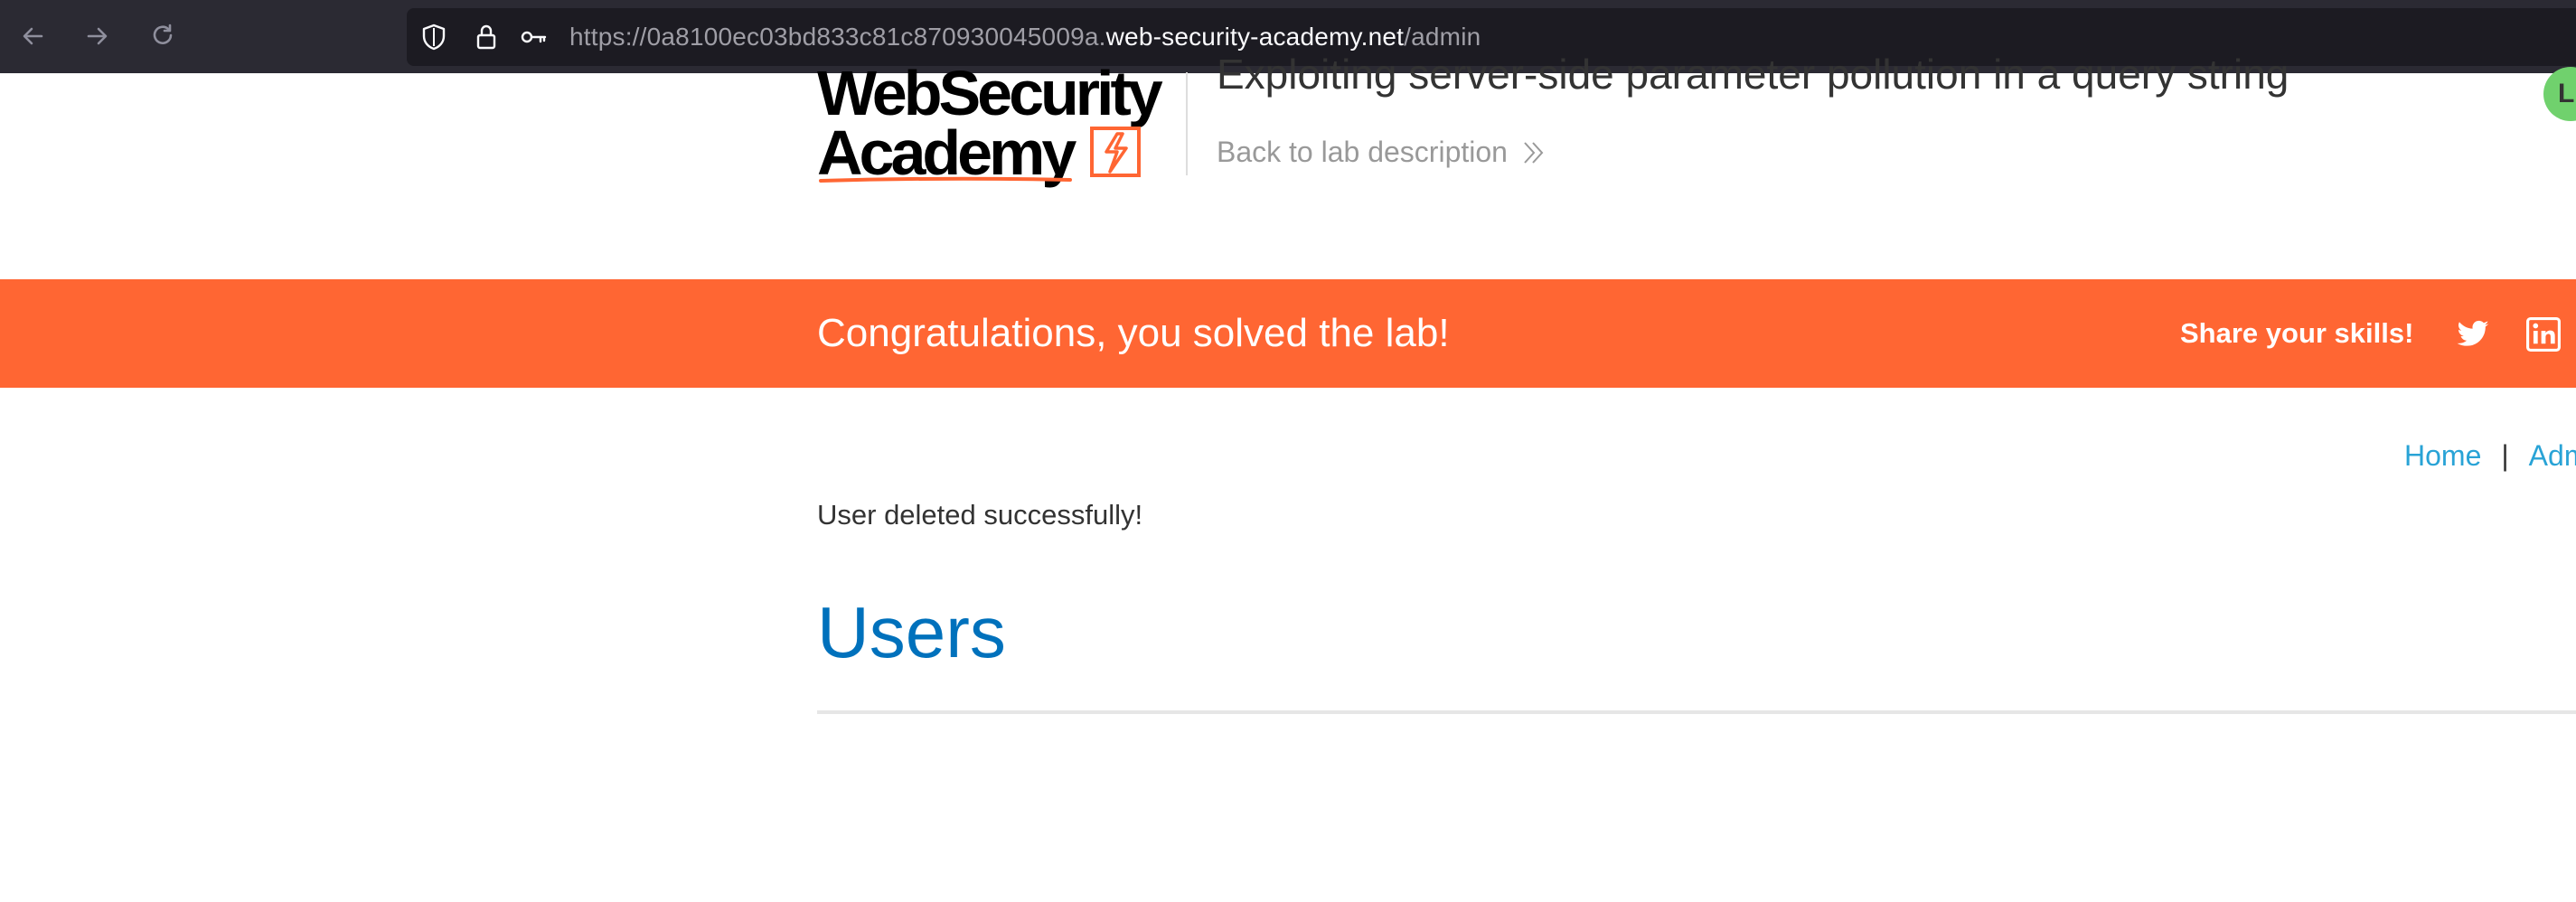 Image resolution: width=2576 pixels, height=902 pixels. I want to click on back-link-label: Back to lab description, so click(1363, 152).